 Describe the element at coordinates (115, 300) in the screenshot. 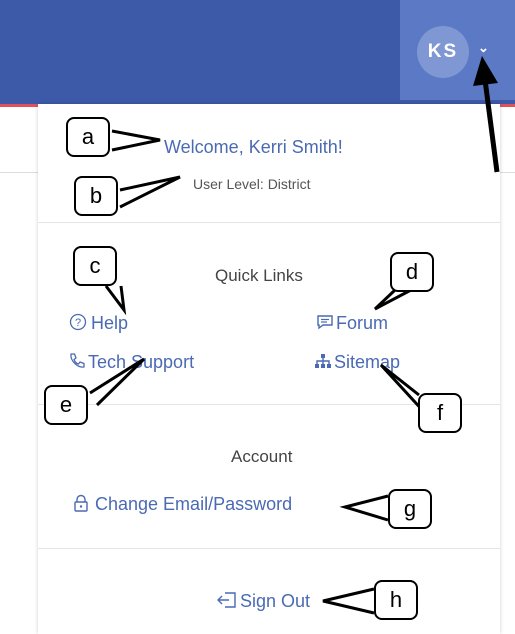

I see `pointer-c` at that location.